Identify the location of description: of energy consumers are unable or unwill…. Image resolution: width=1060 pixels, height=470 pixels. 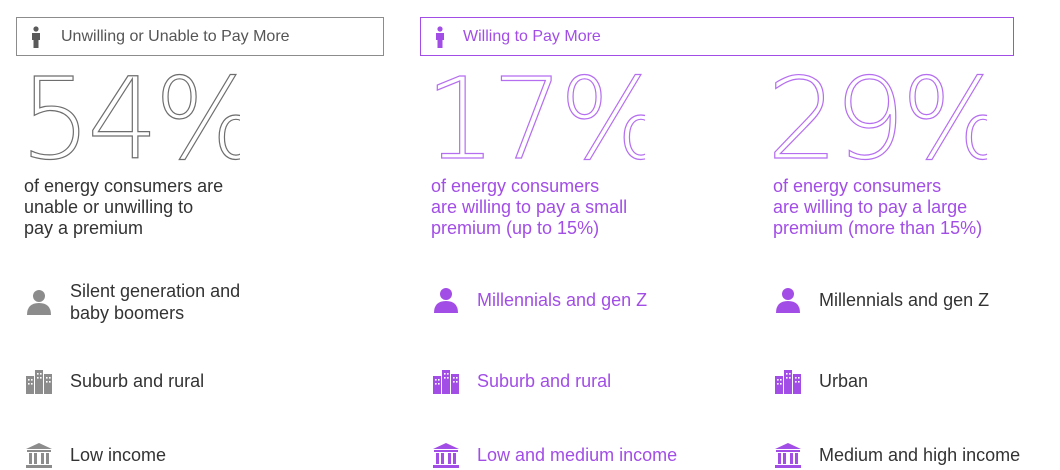
(124, 207).